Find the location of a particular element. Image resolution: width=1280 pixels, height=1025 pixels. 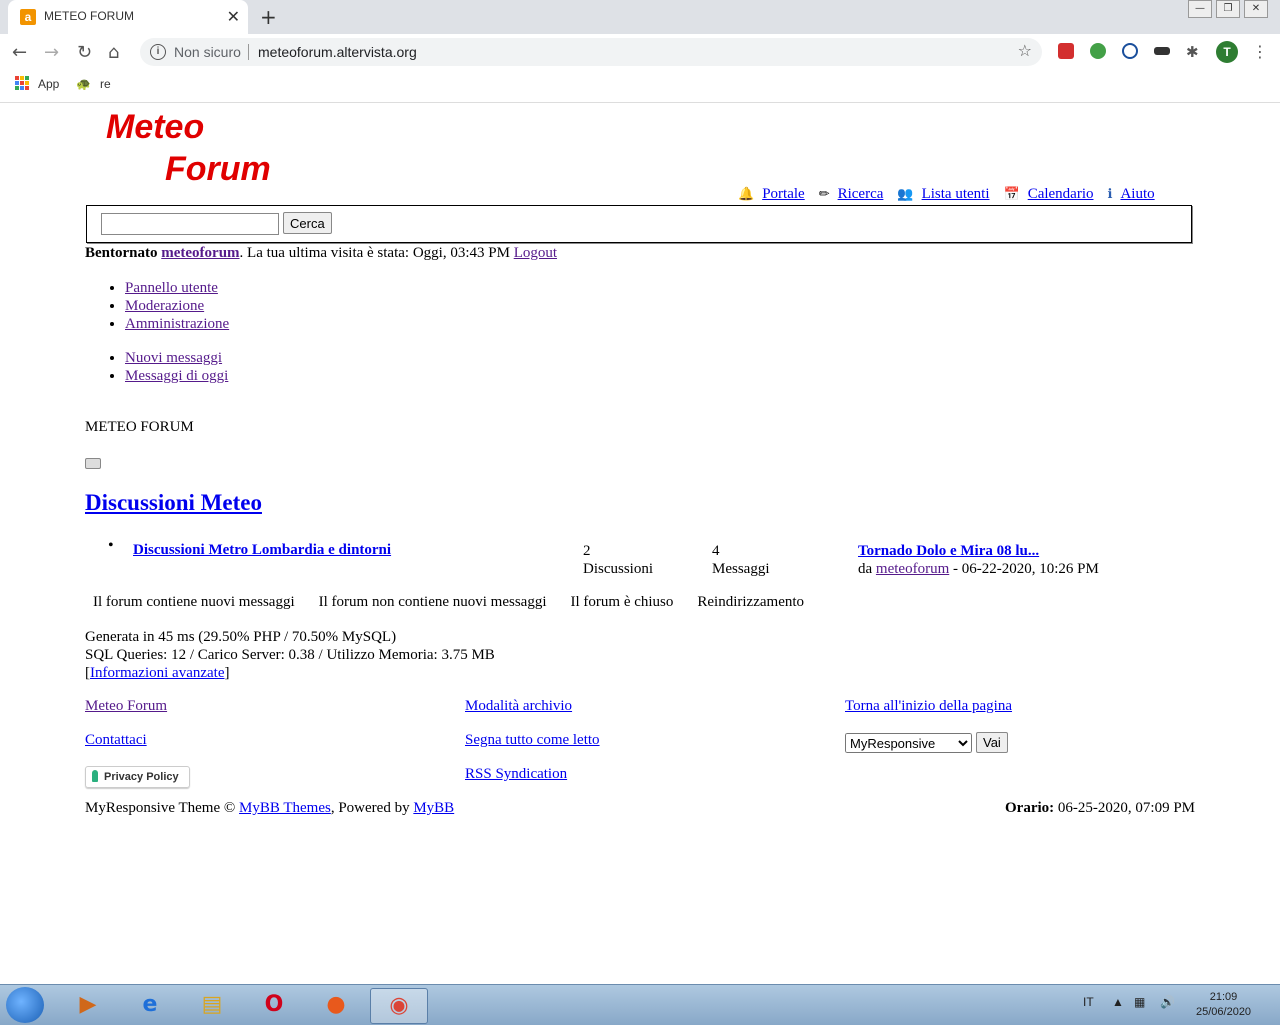

adblock-extension-icon is located at coordinates (1066, 51).